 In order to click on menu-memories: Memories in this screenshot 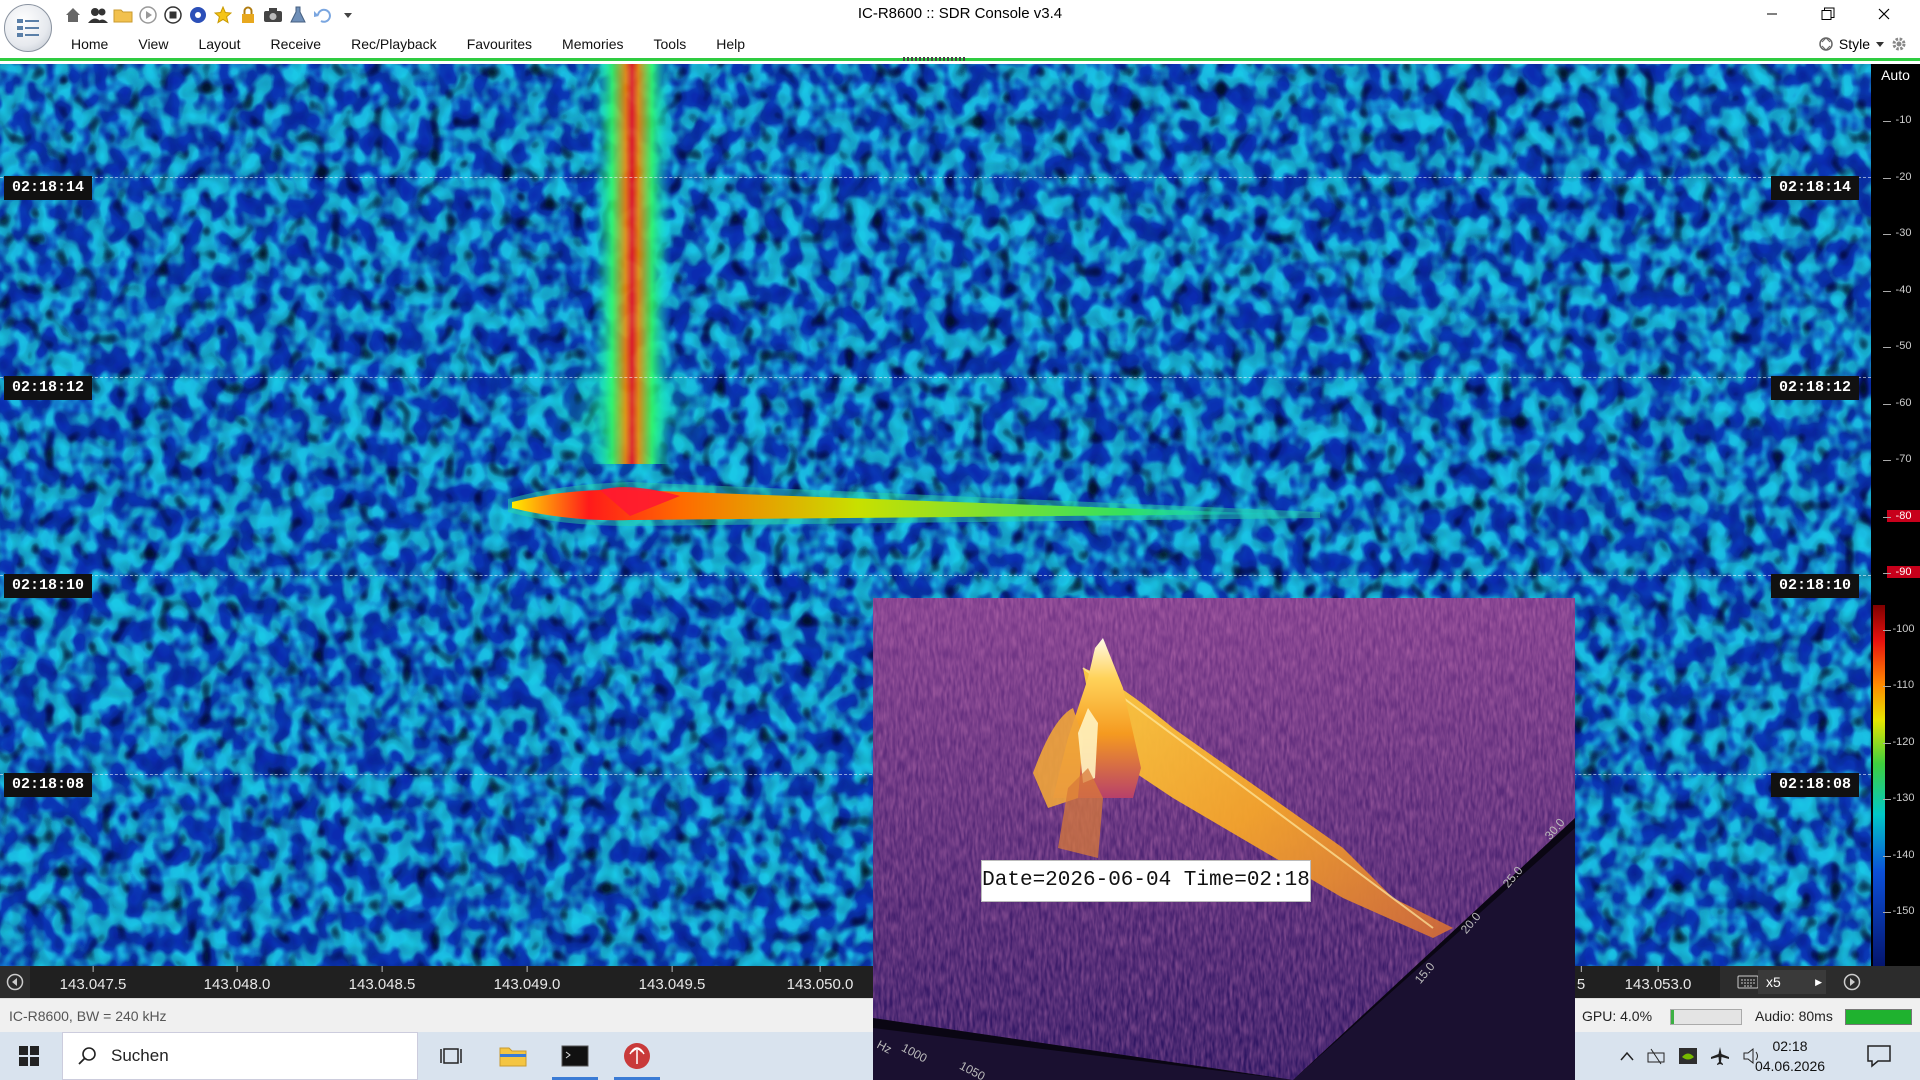, I will do `click(592, 44)`.